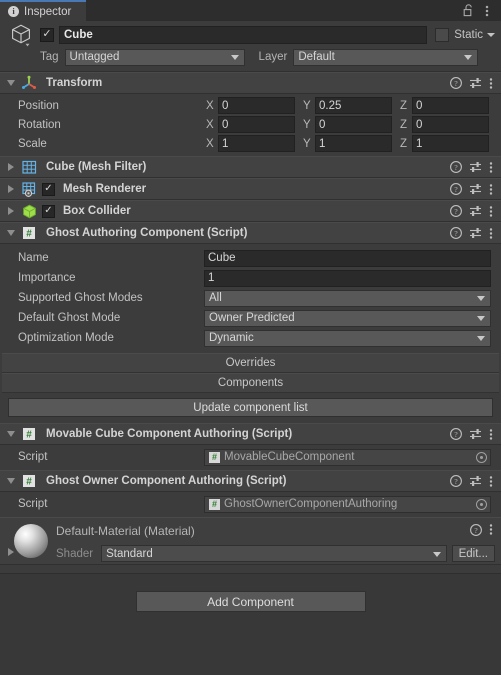  I want to click on mesh-renderer-icon, so click(29, 189).